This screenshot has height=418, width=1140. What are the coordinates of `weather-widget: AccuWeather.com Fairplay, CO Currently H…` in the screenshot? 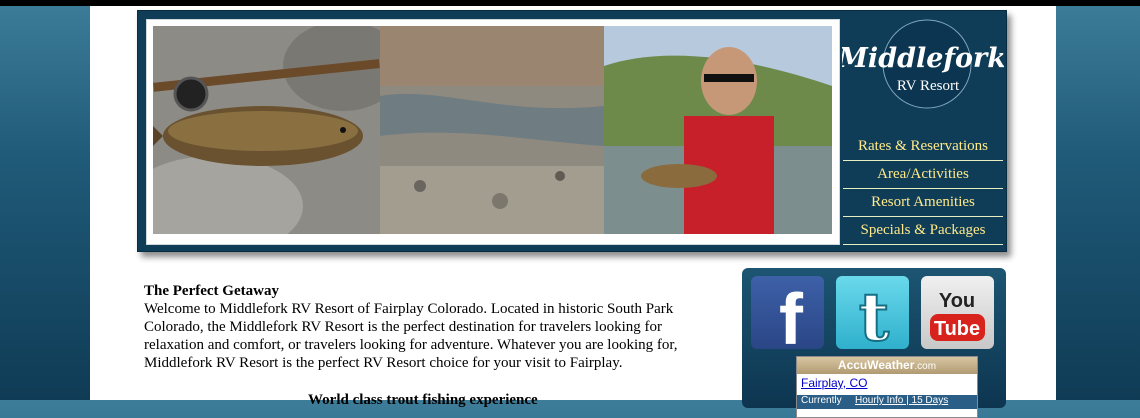 It's located at (887, 387).